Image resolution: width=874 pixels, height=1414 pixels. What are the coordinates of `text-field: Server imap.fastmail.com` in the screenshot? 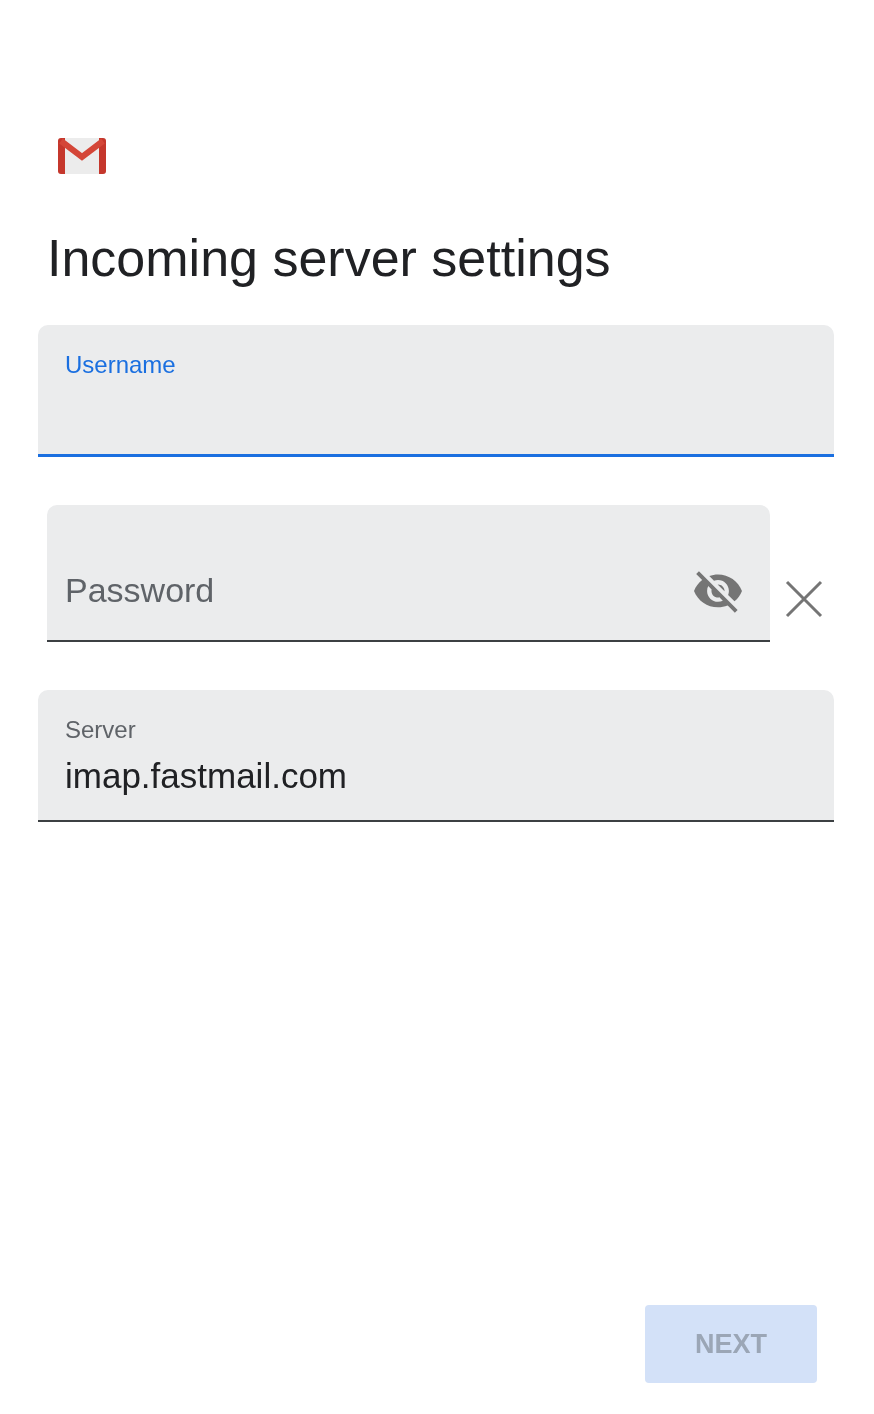 It's located at (436, 756).